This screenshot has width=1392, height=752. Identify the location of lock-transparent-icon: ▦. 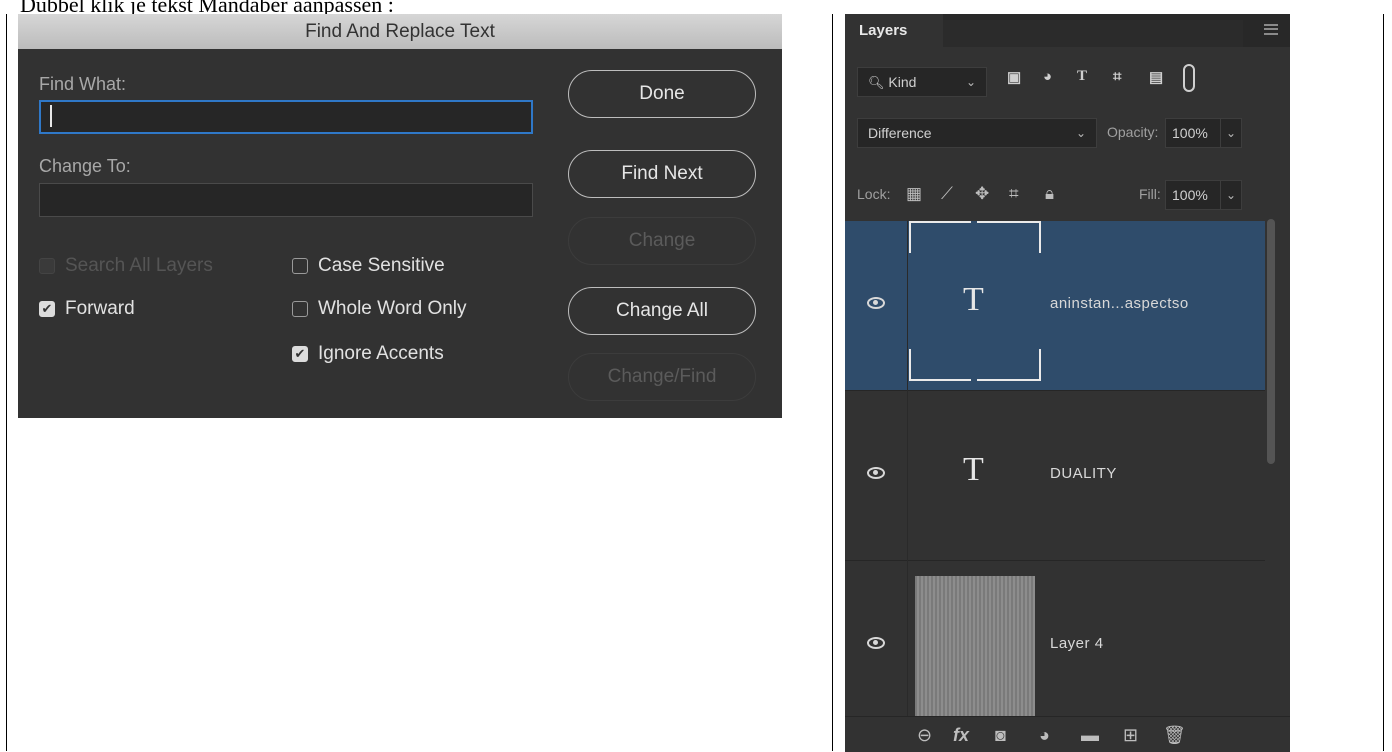
(914, 194).